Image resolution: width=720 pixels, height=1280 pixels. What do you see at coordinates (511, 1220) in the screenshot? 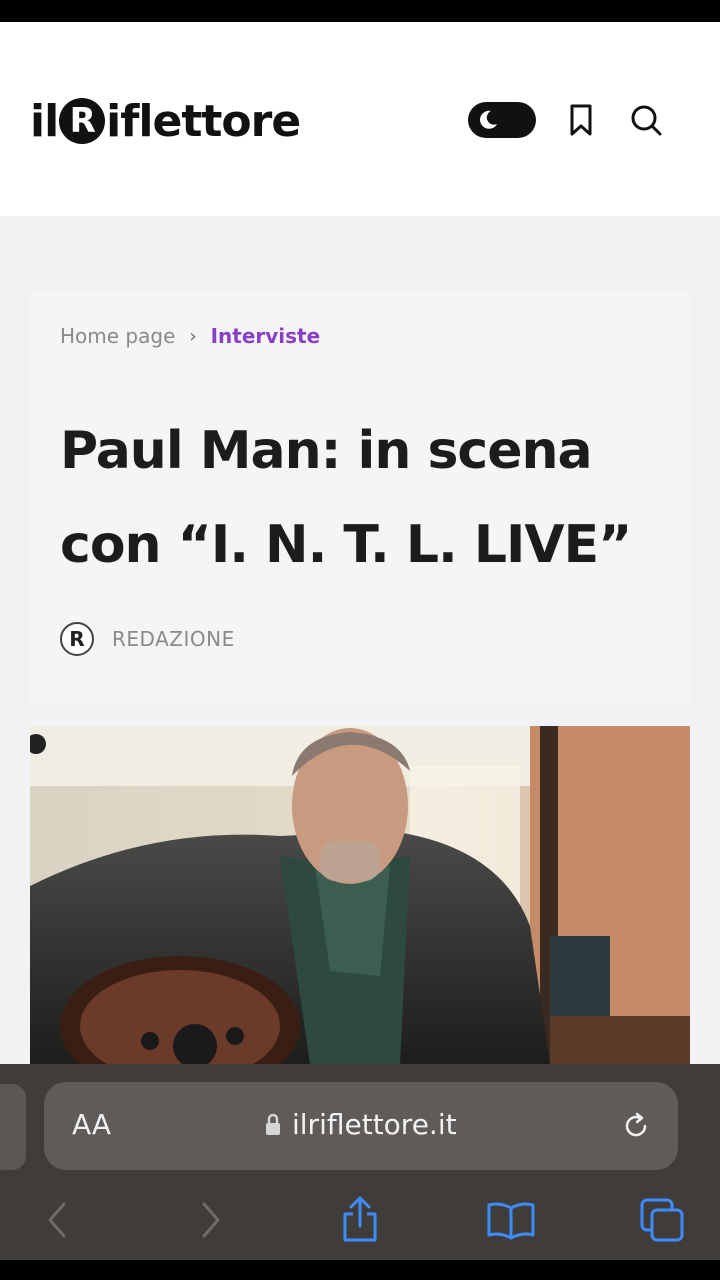
I see `bookmarks-icon` at bounding box center [511, 1220].